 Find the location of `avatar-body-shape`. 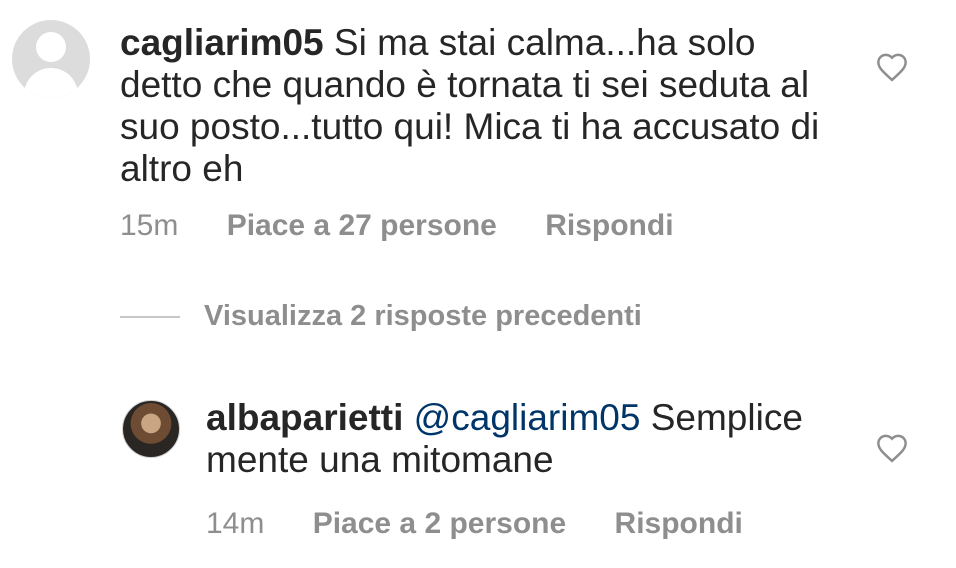

avatar-body-shape is located at coordinates (51, 83).